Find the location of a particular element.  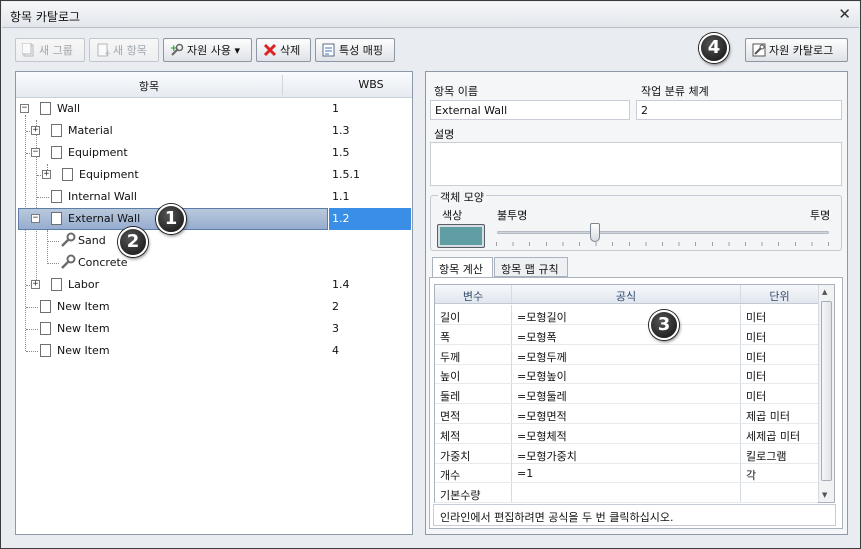

wbs-input: 2 is located at coordinates (739, 110).